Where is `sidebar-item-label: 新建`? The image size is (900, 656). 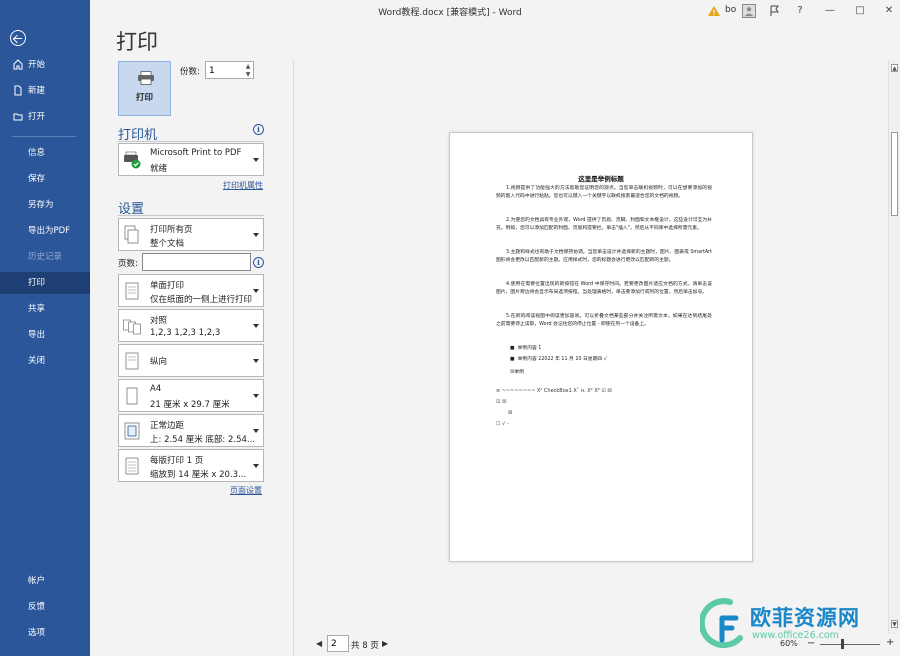 sidebar-item-label: 新建 is located at coordinates (37, 91).